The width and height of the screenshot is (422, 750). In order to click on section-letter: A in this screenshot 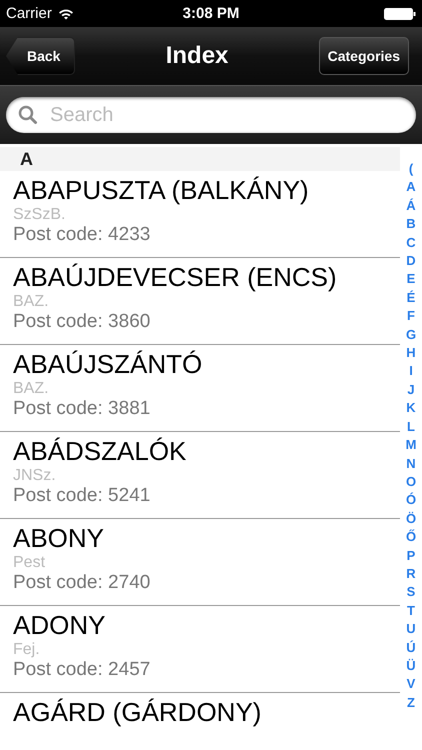, I will do `click(26, 159)`.